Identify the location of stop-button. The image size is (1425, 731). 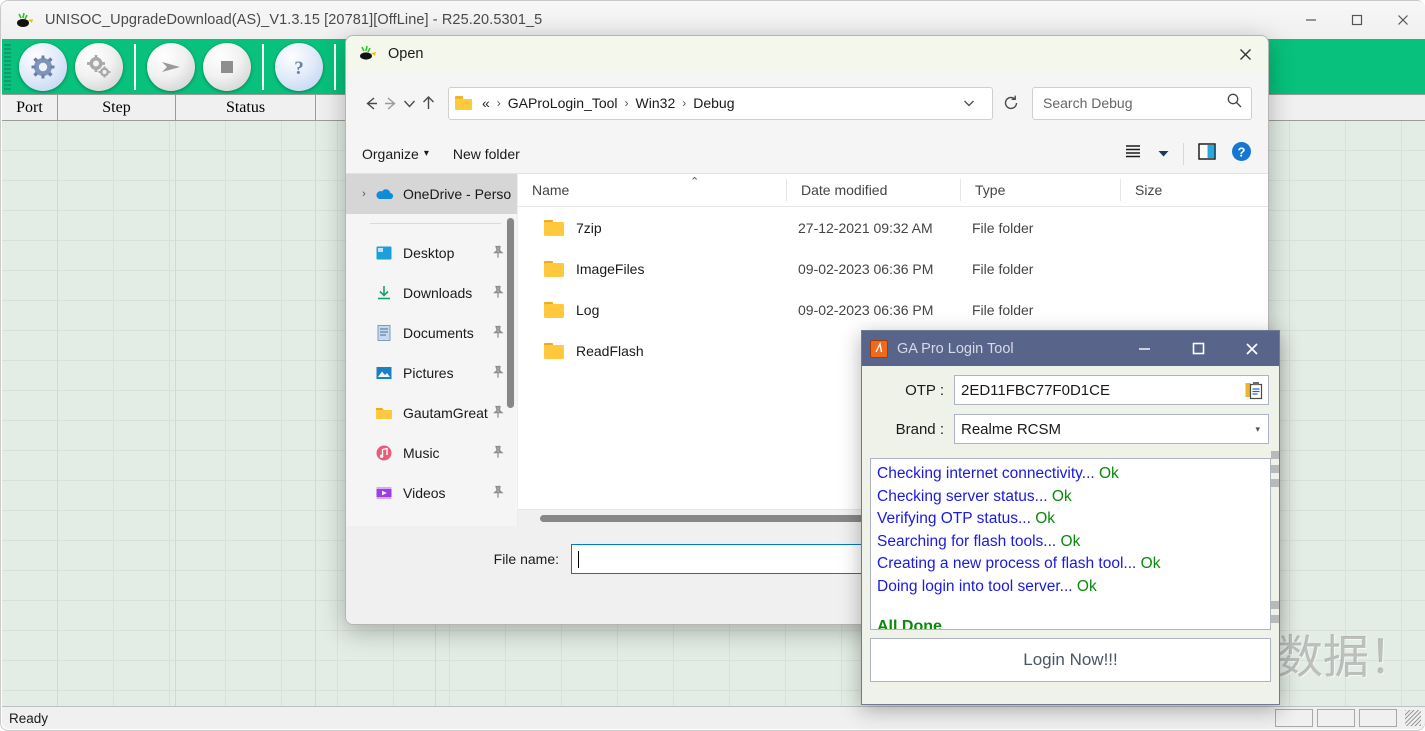
(227, 66).